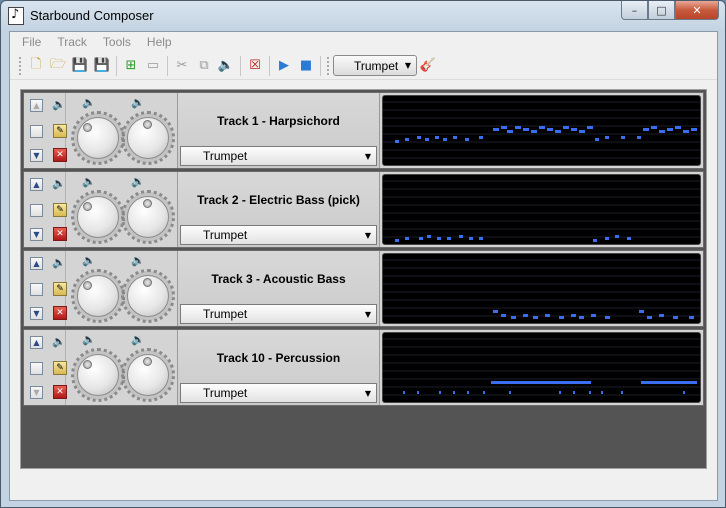  What do you see at coordinates (72, 42) in the screenshot?
I see `menu-track: Track` at bounding box center [72, 42].